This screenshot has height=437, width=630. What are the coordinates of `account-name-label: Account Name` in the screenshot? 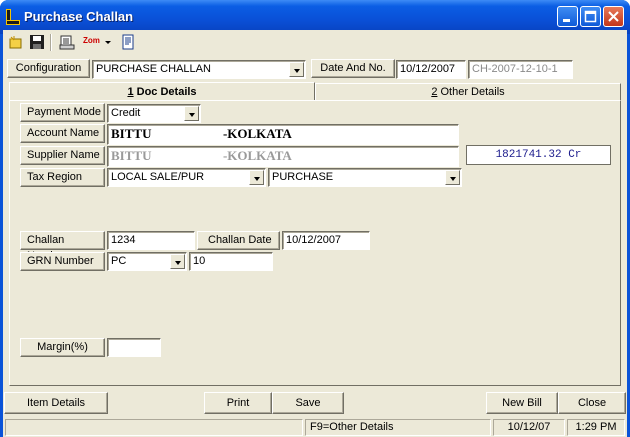 It's located at (62, 133).